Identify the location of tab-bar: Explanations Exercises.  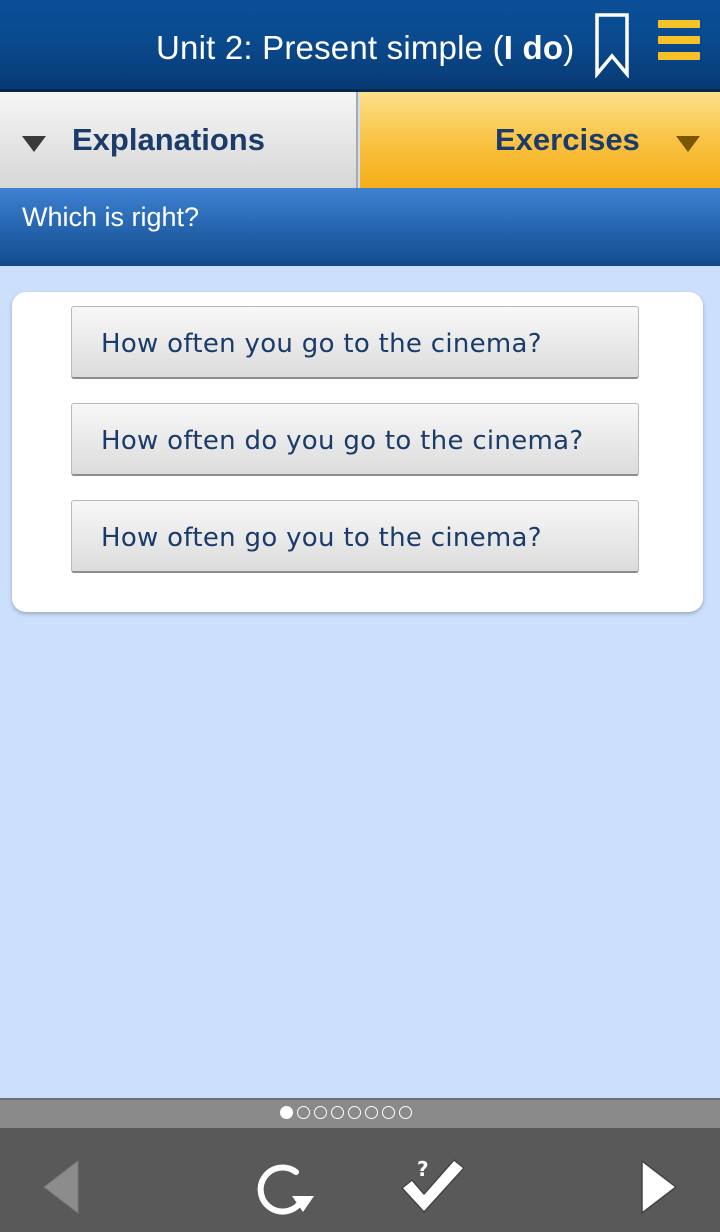
(360, 140).